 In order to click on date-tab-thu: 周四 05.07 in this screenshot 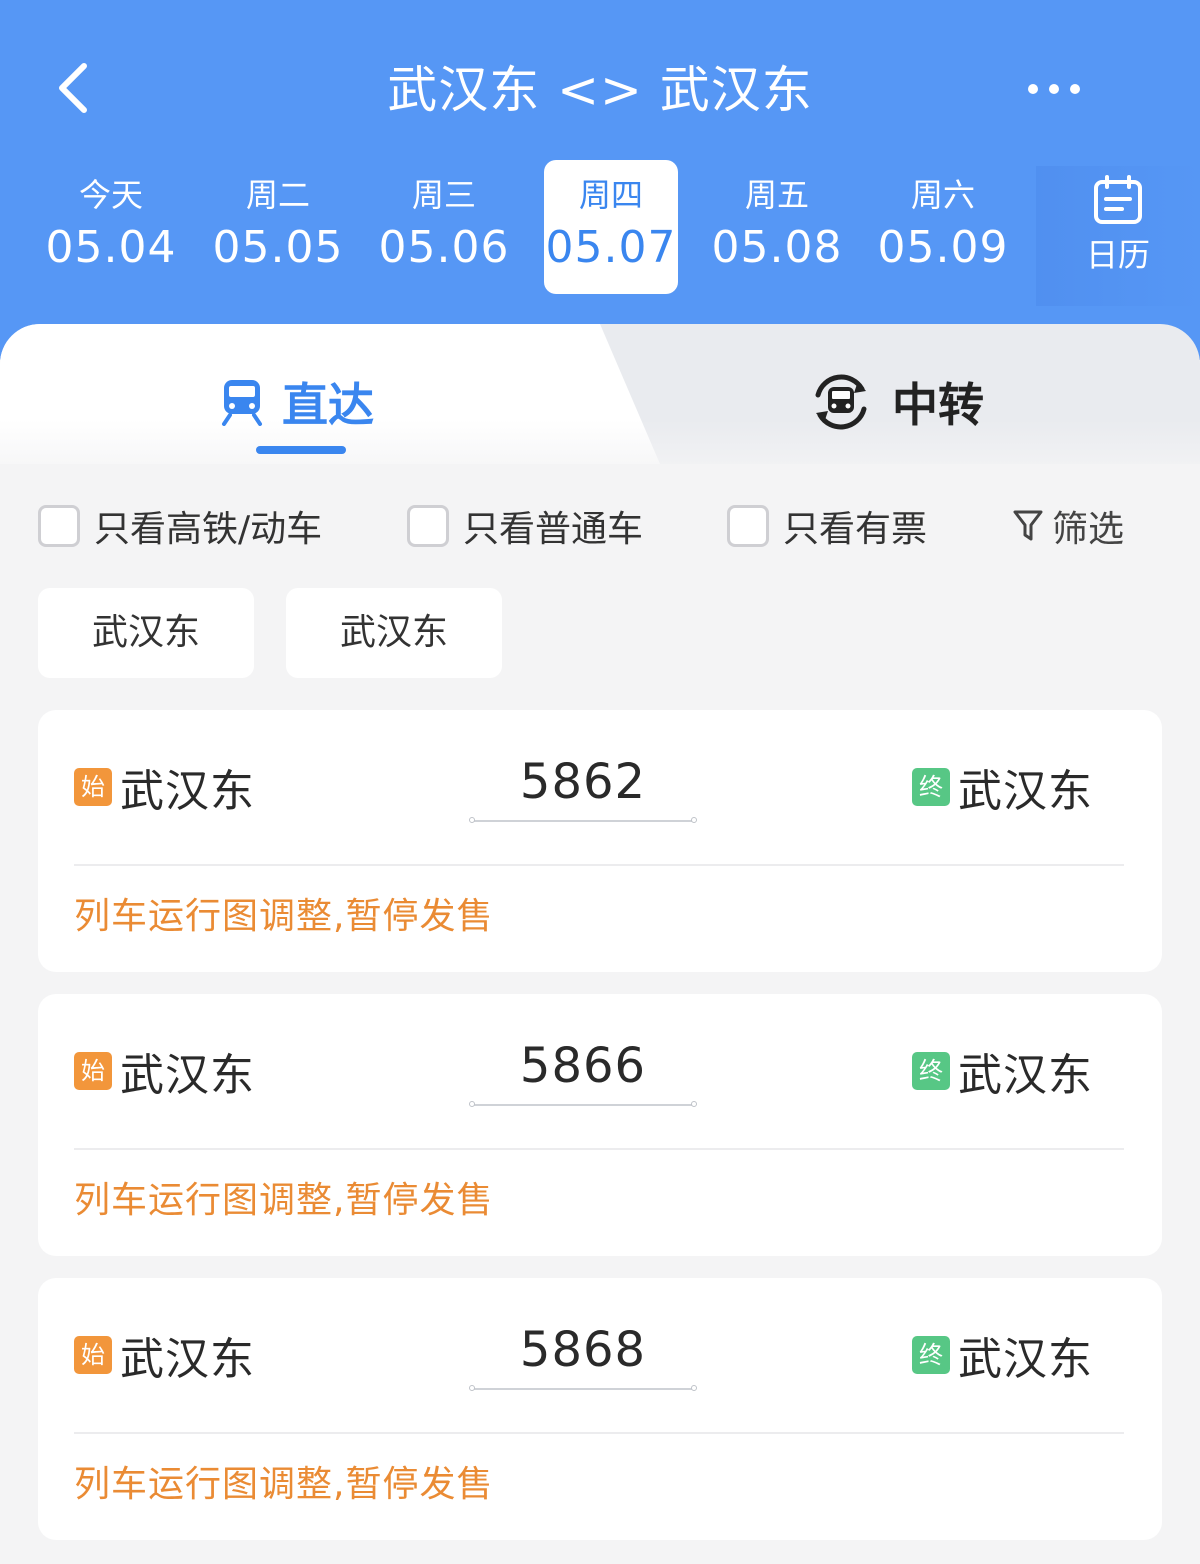, I will do `click(611, 227)`.